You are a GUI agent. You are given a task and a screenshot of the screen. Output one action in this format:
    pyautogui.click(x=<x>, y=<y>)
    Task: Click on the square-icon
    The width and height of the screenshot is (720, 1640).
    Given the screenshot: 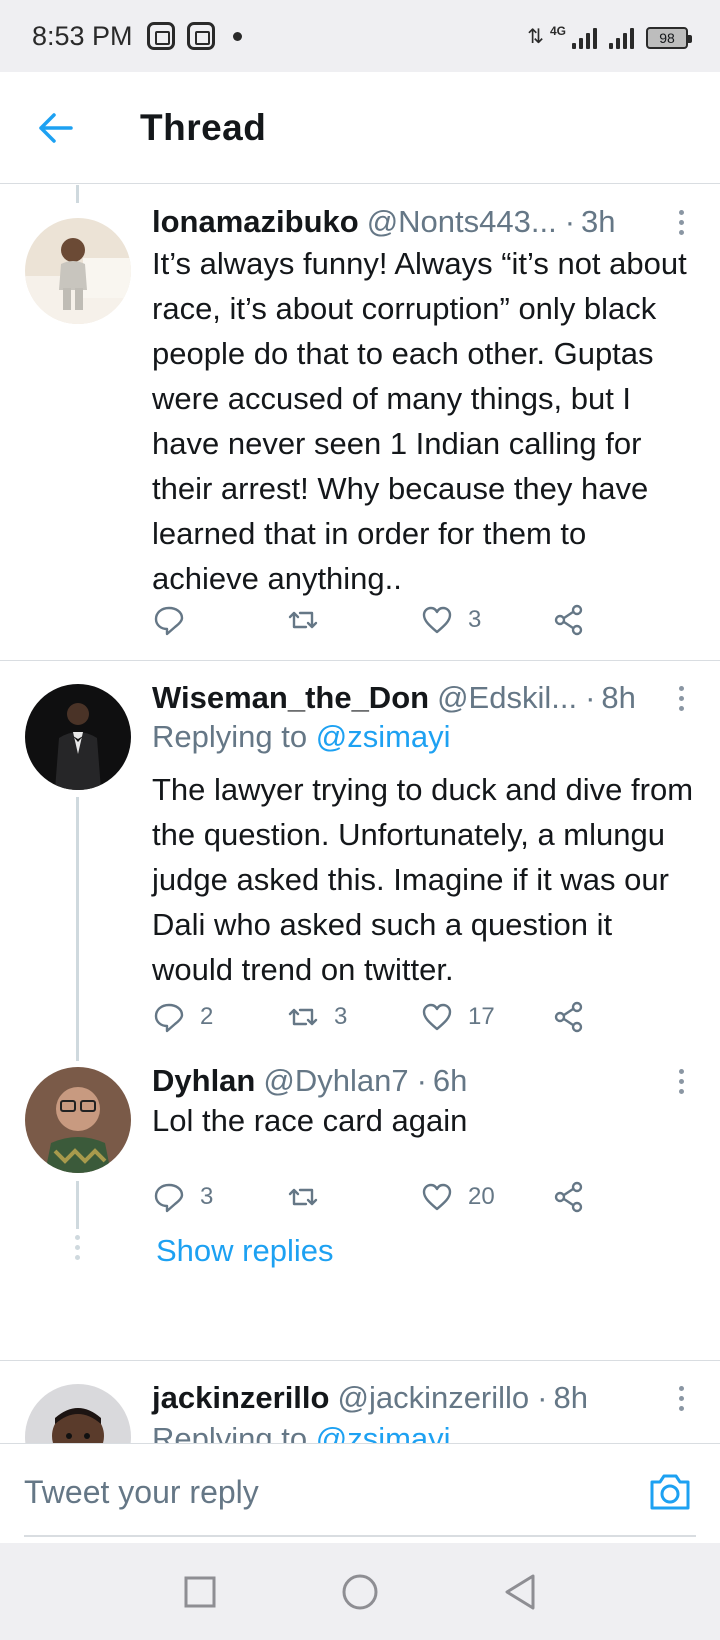 What is the action you would take?
    pyautogui.click(x=200, y=1591)
    